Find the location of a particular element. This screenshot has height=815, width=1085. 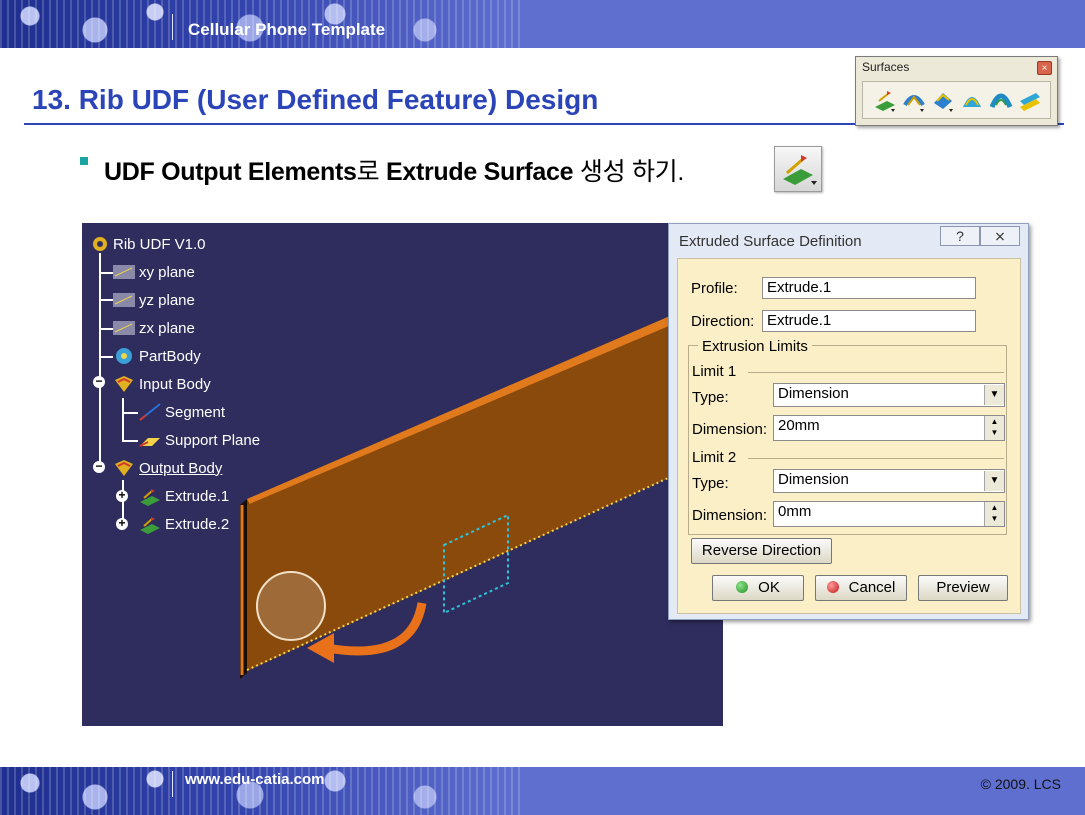

limit2-divider is located at coordinates (876, 458).